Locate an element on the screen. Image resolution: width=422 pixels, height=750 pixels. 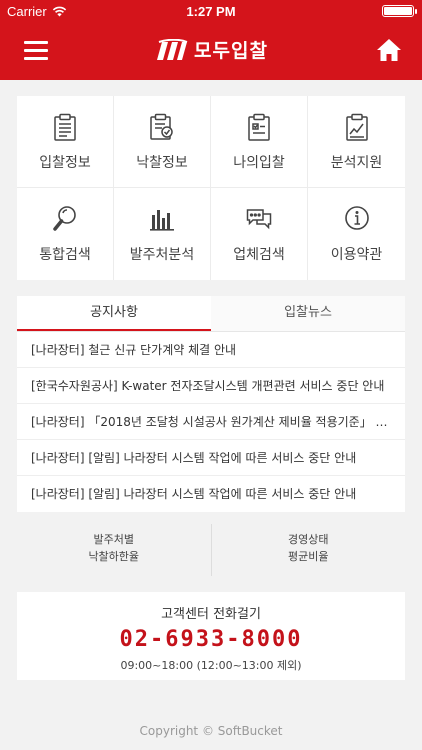
clock: 1:27 PM is located at coordinates (211, 11).